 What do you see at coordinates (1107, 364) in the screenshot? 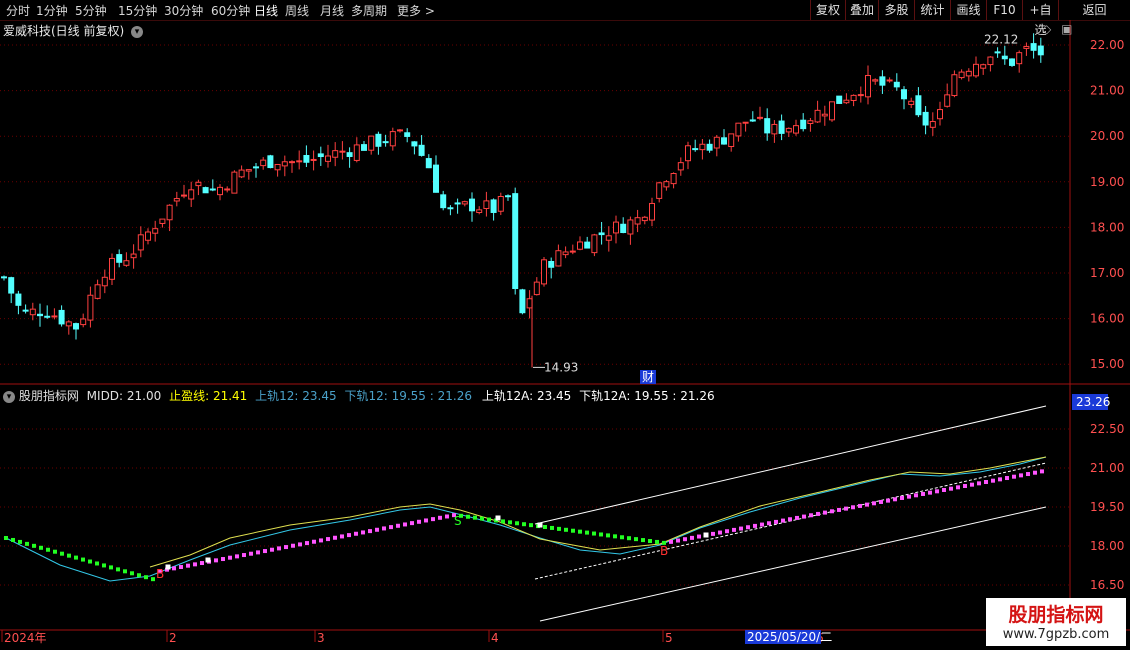
I see `price-axis-label-7: 15.00` at bounding box center [1107, 364].